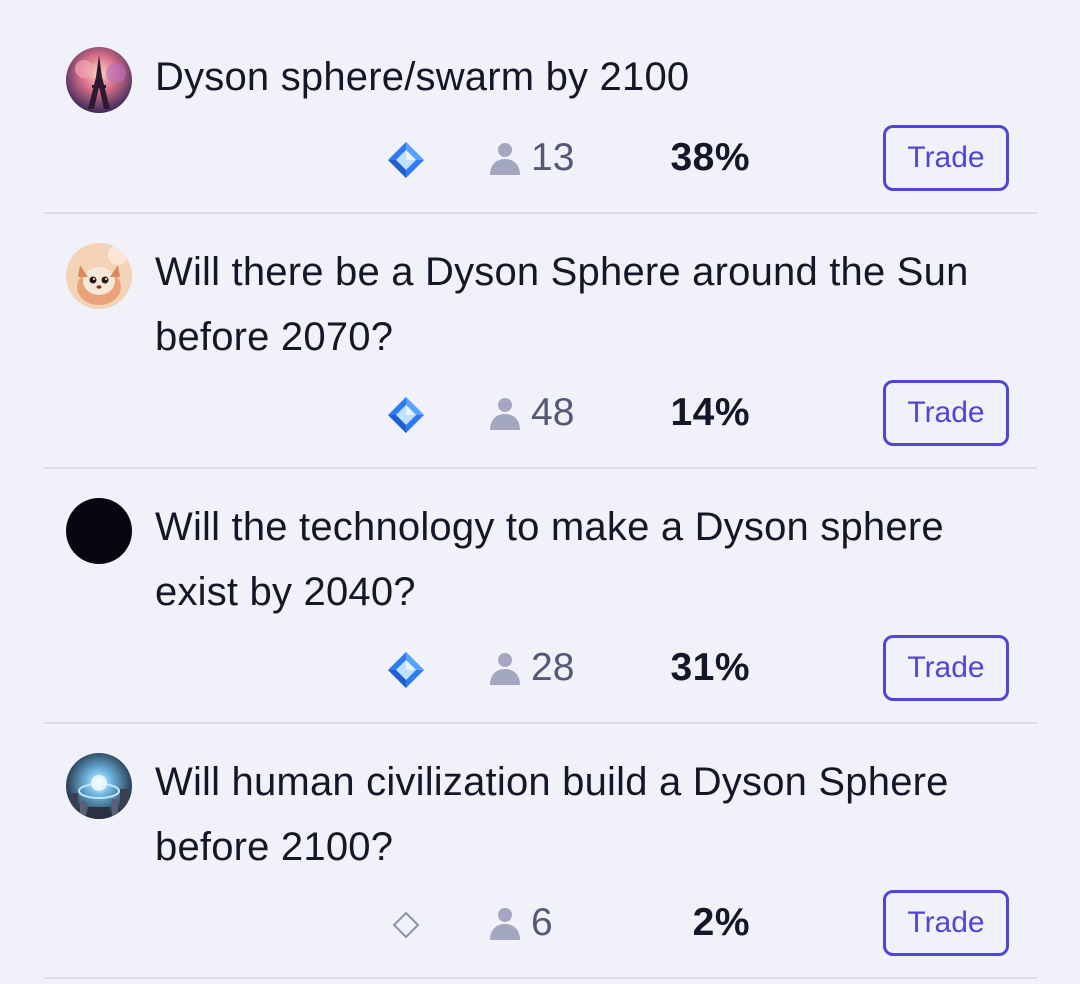 This screenshot has width=1080, height=984. What do you see at coordinates (721, 922) in the screenshot?
I see `probability: 2%` at bounding box center [721, 922].